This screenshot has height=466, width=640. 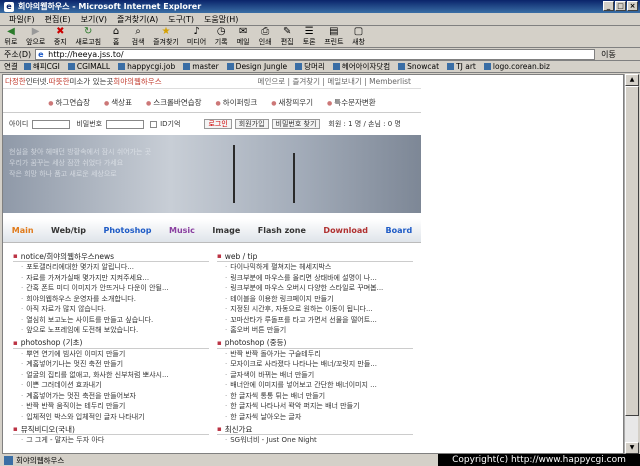 What do you see at coordinates (361, 66) in the screenshot?
I see `link-hair: 헤어아이자닷컴` at bounding box center [361, 66].